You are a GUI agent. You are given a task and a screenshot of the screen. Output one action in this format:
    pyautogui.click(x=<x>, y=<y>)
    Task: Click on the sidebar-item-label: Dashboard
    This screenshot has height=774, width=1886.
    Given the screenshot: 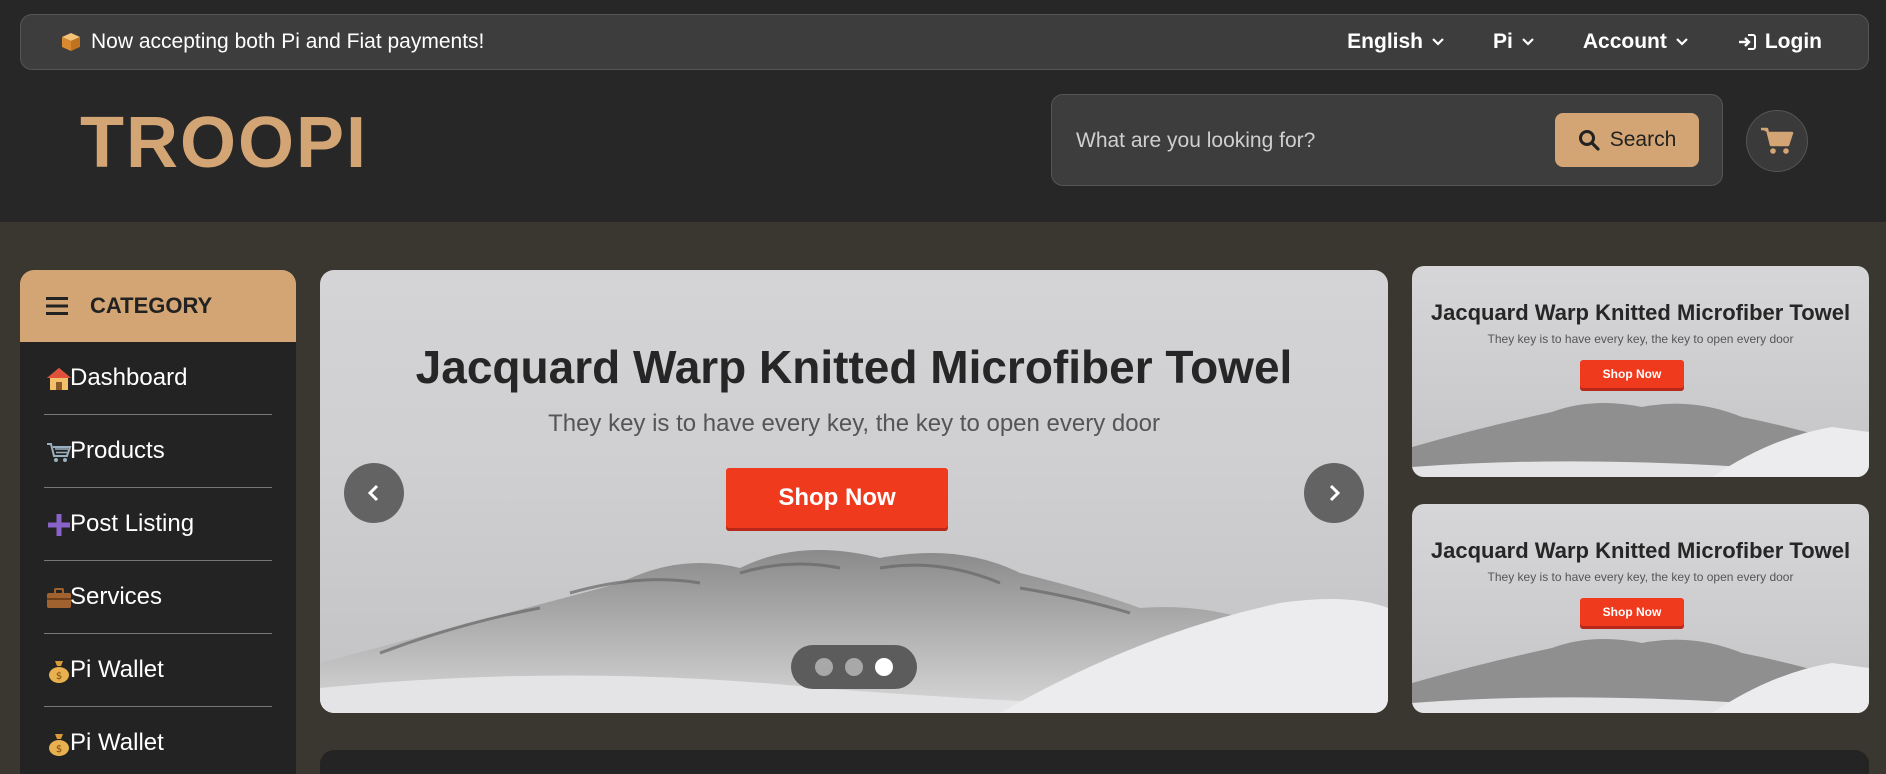 What is the action you would take?
    pyautogui.click(x=129, y=377)
    